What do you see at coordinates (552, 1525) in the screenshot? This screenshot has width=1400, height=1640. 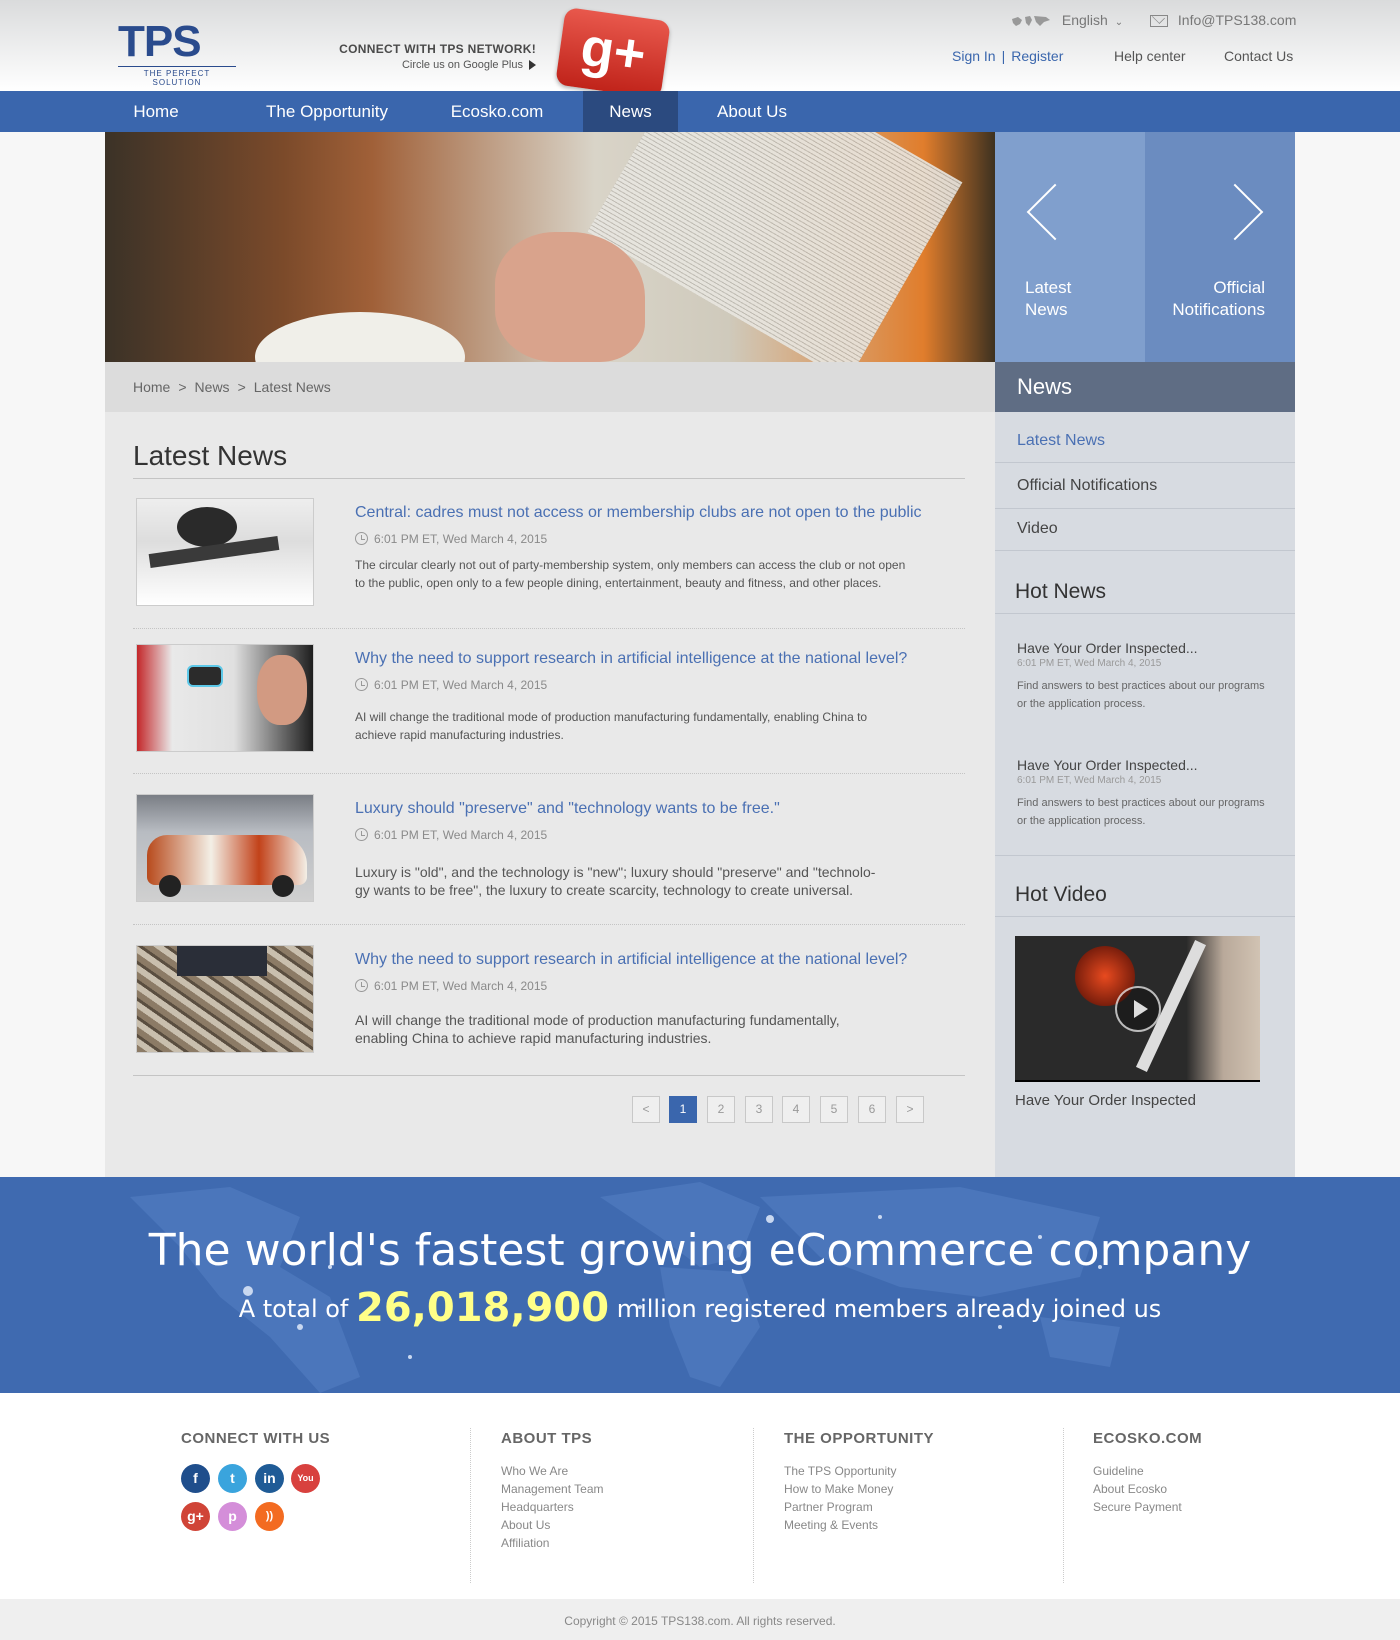 I see `footer-link-about-us: About Us` at bounding box center [552, 1525].